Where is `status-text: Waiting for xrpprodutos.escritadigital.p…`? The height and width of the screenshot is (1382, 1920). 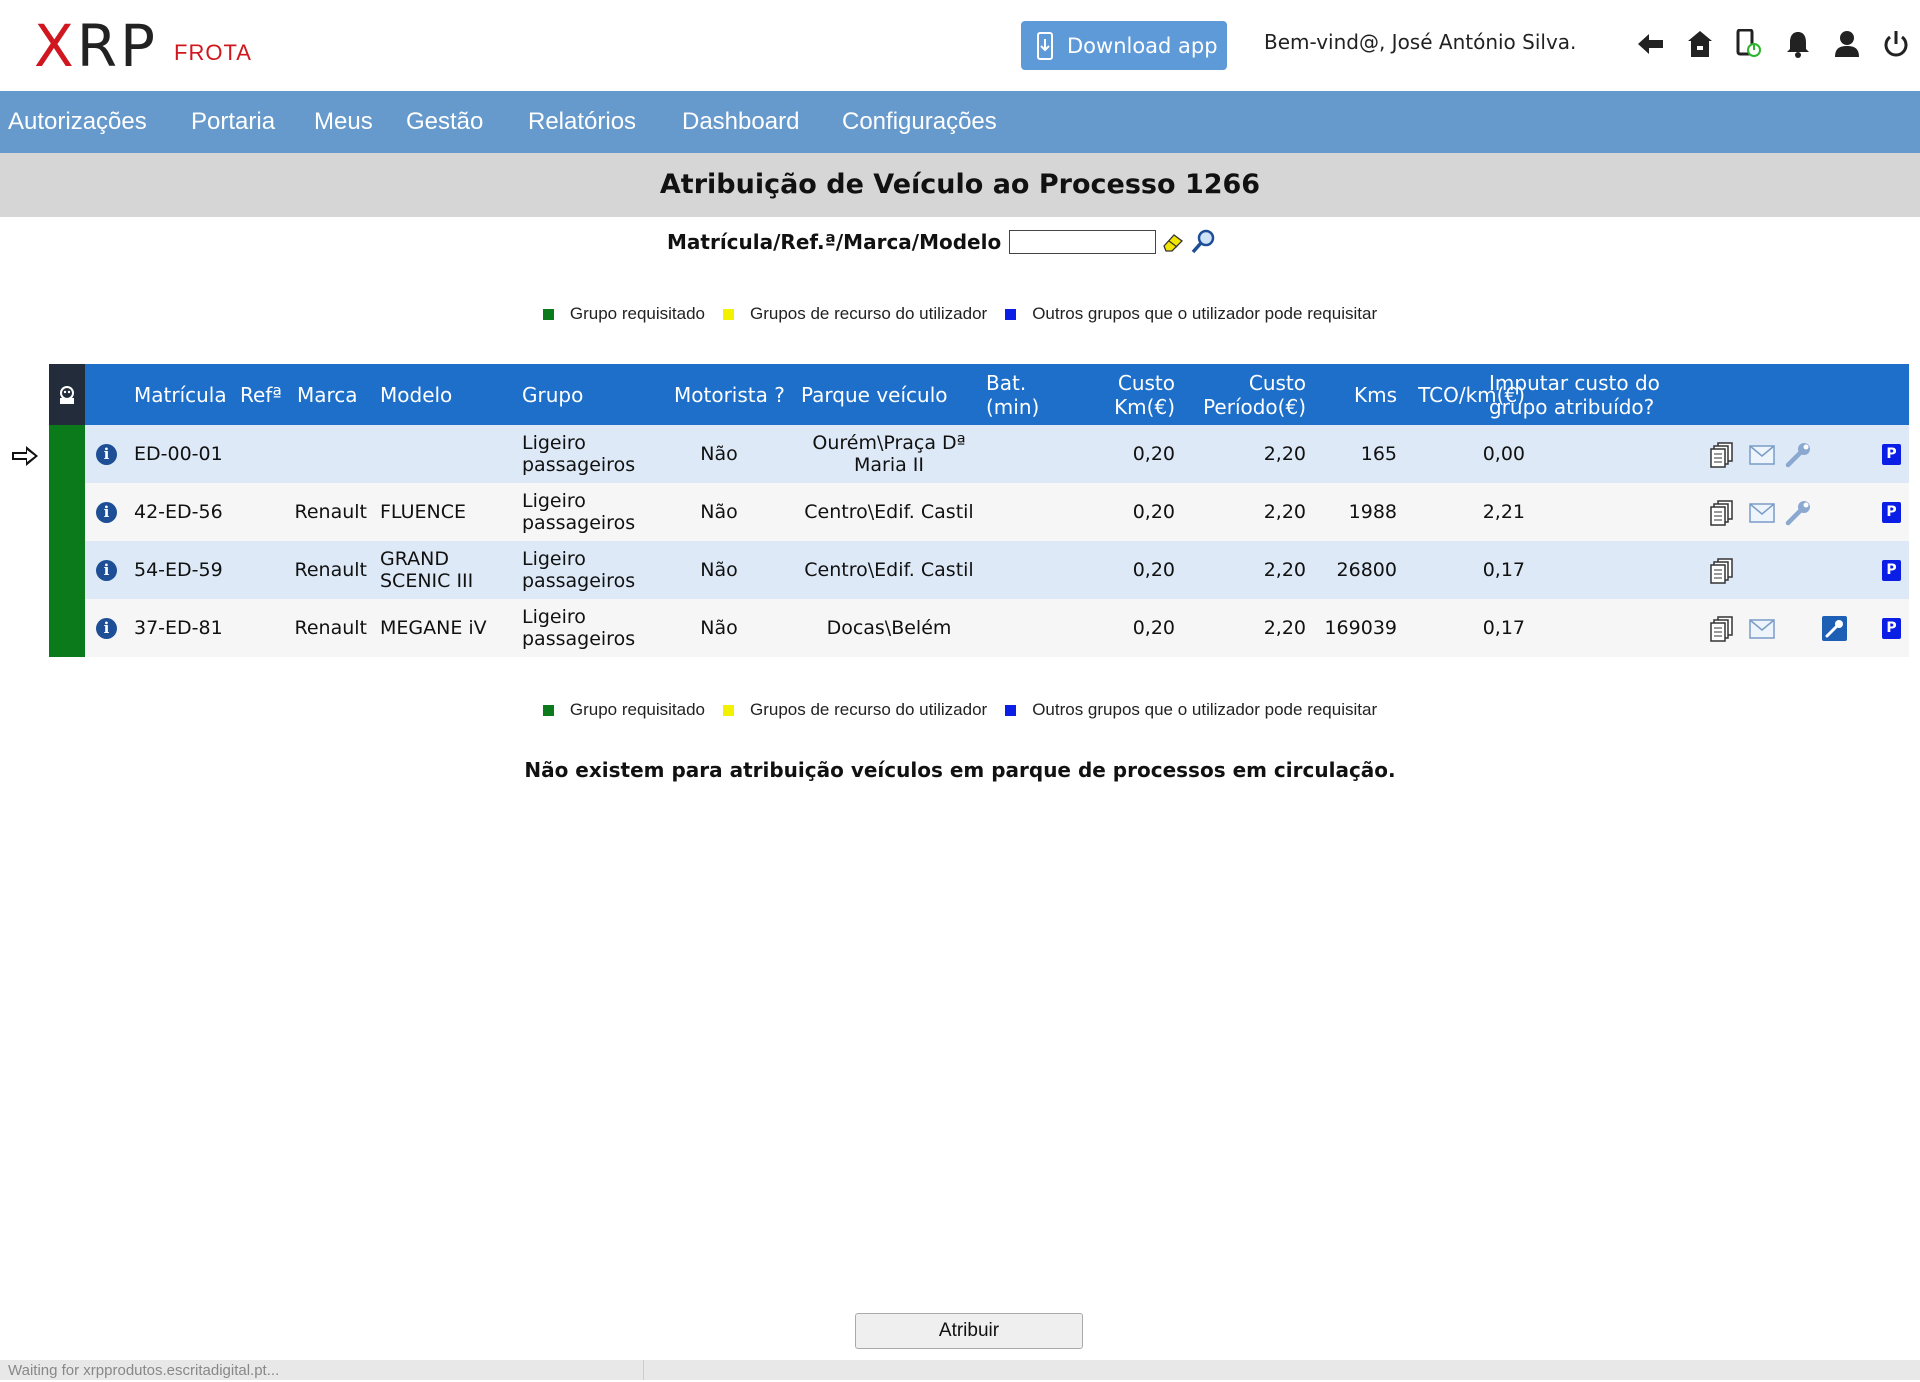 status-text: Waiting for xrpprodutos.escritadigital.p… is located at coordinates (144, 1370).